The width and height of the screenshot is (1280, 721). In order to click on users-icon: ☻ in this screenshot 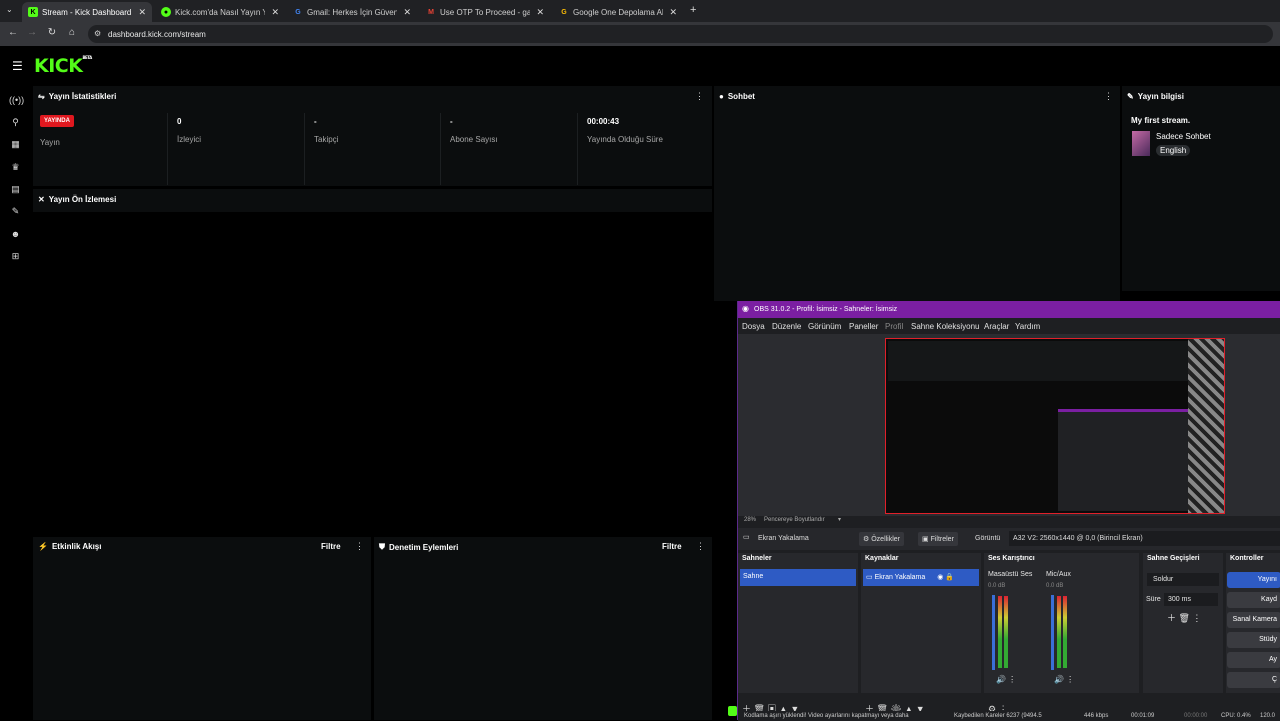, I will do `click(15, 235)`.